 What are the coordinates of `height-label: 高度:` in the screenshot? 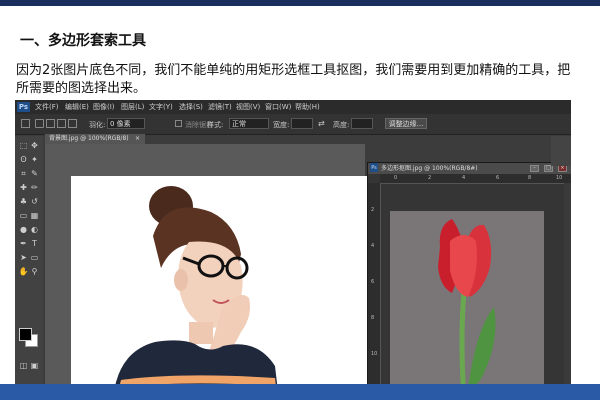 It's located at (341, 125).